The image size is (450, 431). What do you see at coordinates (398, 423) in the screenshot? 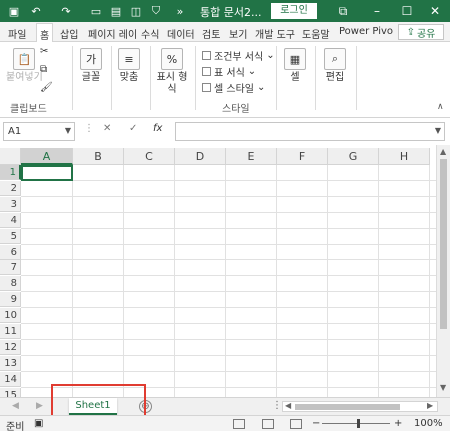
I see `zoom-in-button: +` at bounding box center [398, 423].